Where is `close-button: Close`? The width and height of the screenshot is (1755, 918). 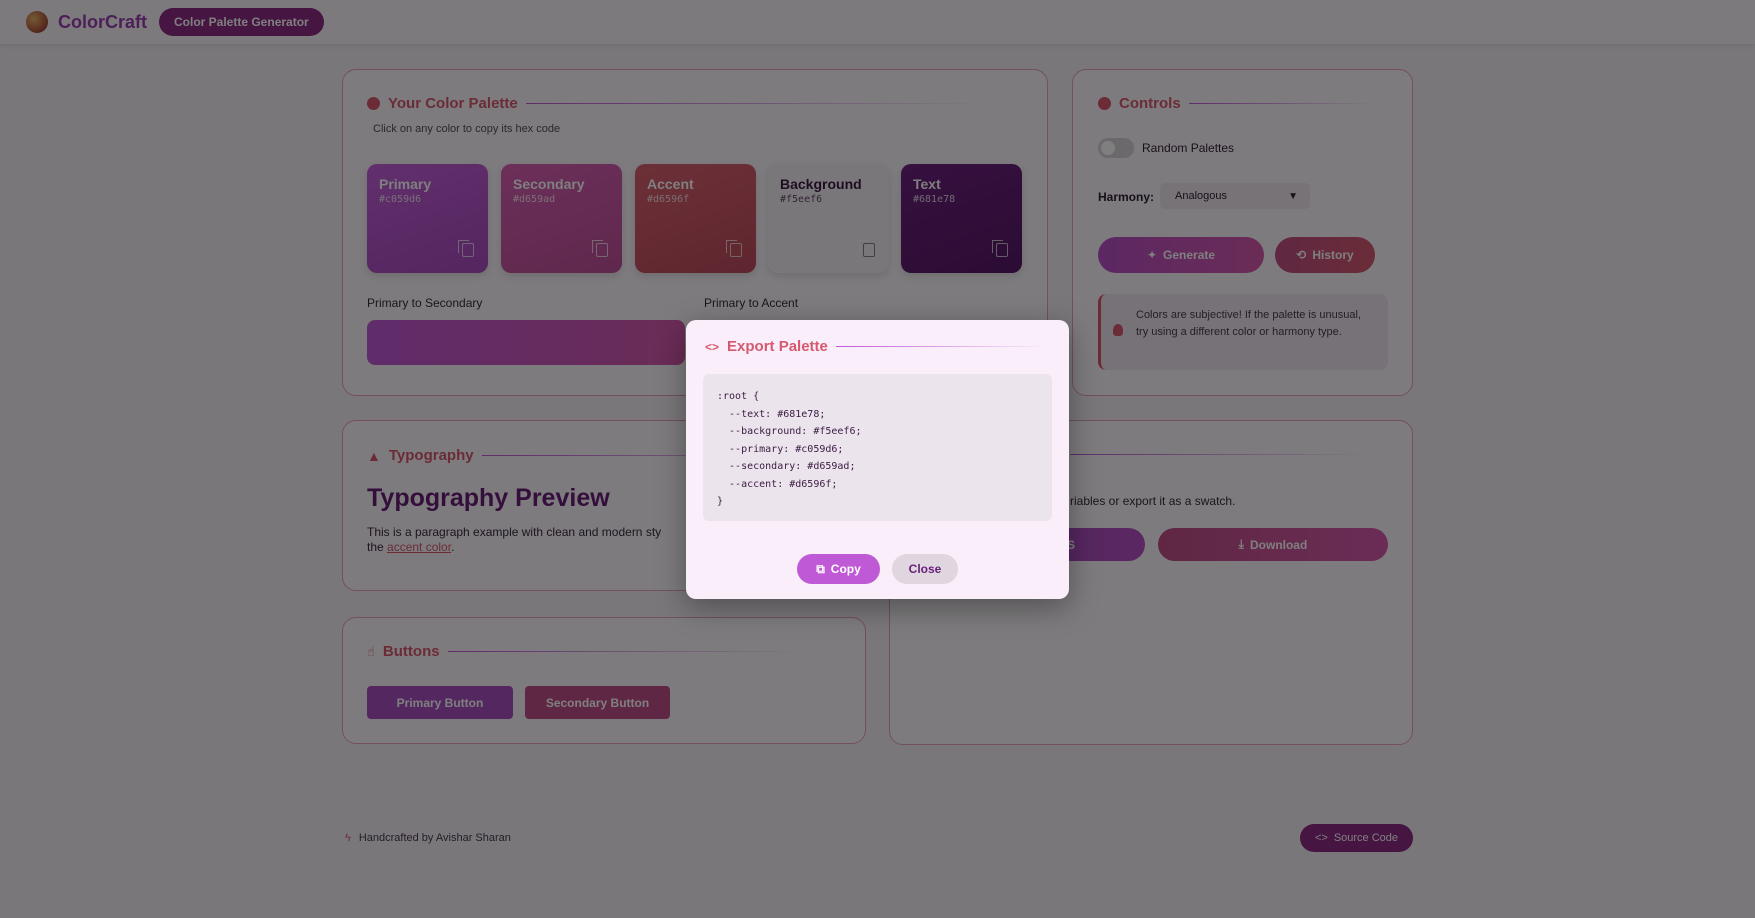 close-button: Close is located at coordinates (925, 569).